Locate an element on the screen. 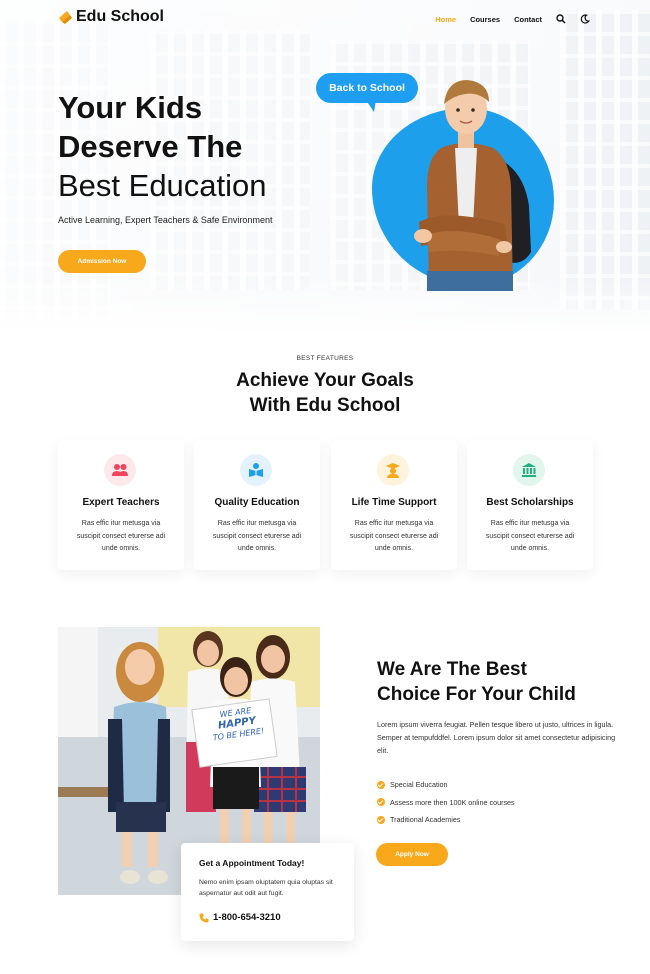  nav-link-home: Home is located at coordinates (445, 19).